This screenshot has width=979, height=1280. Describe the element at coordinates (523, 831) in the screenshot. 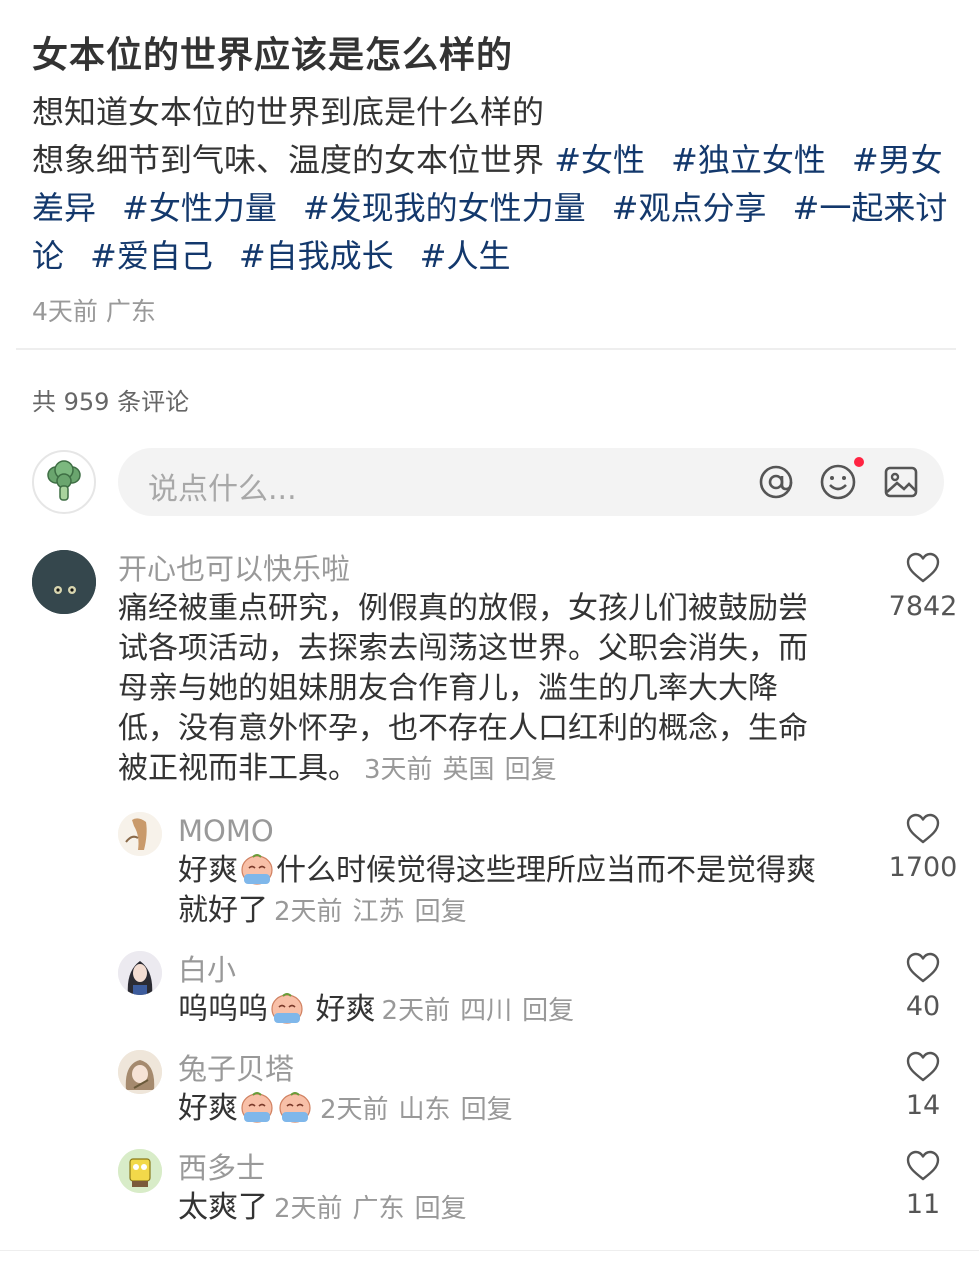

I see `commenter-name: MOMO` at that location.